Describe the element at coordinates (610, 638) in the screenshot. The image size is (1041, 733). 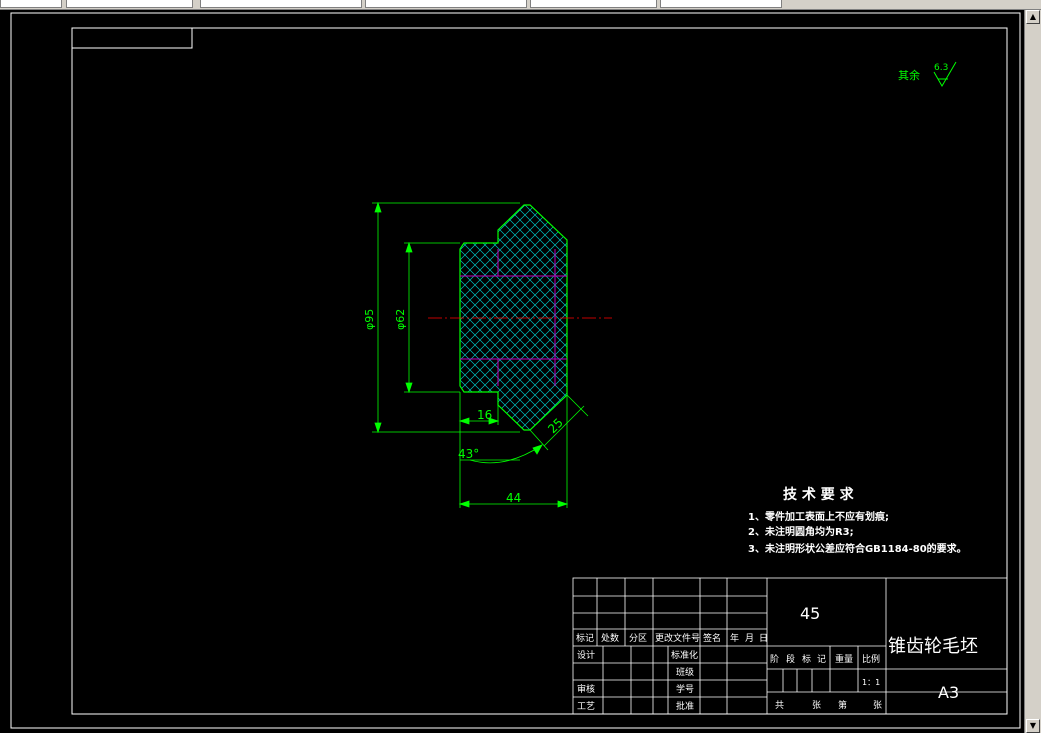
I see `tb-header: 处数` at that location.